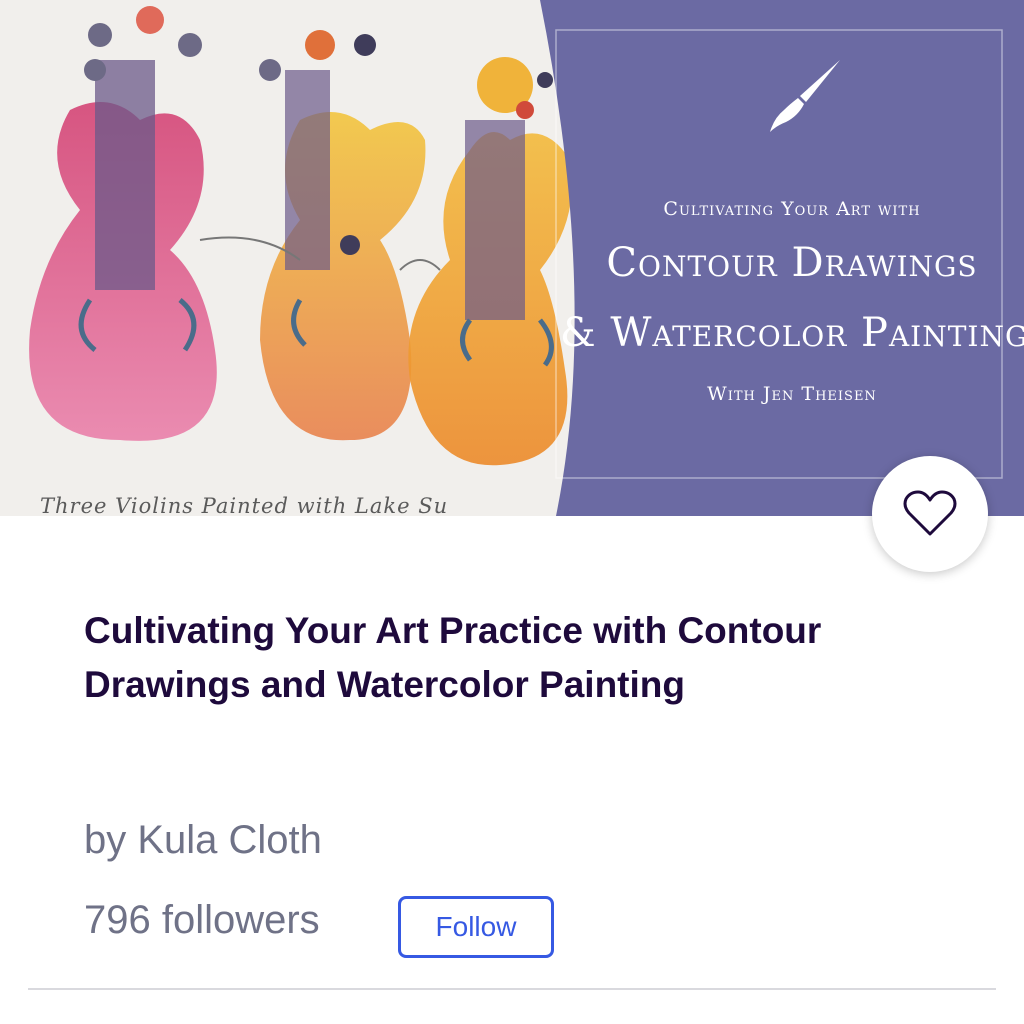 The width and height of the screenshot is (1024, 1024). I want to click on follow-button: Follow, so click(476, 927).